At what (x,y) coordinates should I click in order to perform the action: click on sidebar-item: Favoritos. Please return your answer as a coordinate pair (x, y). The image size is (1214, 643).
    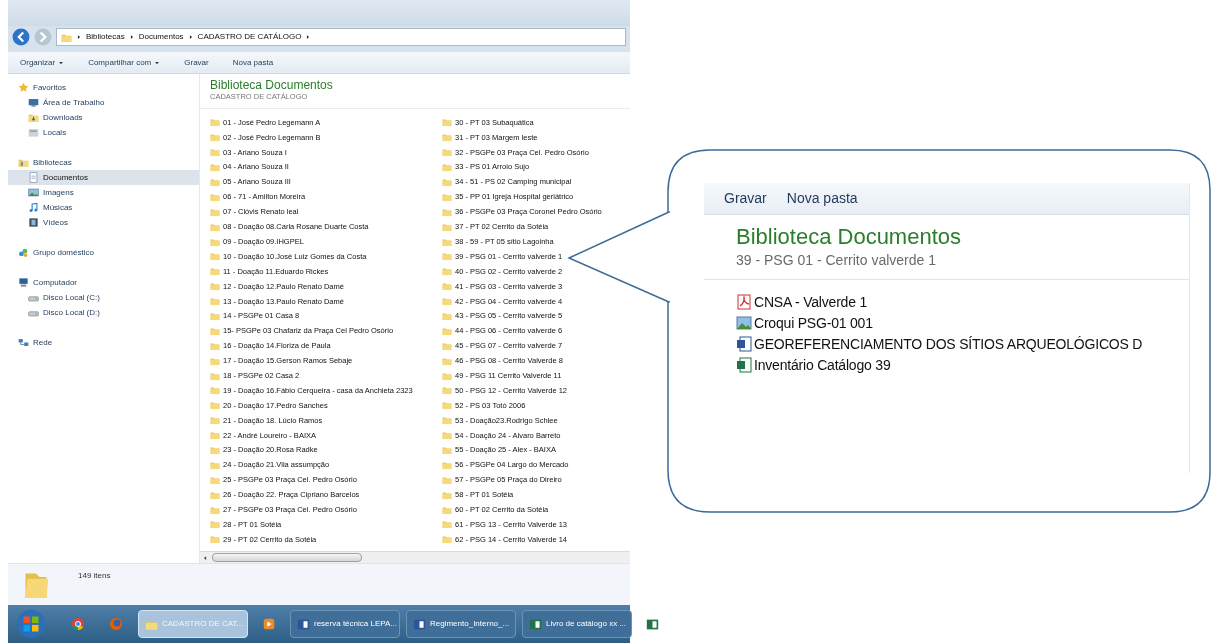
    Looking at the image, I should click on (103, 87).